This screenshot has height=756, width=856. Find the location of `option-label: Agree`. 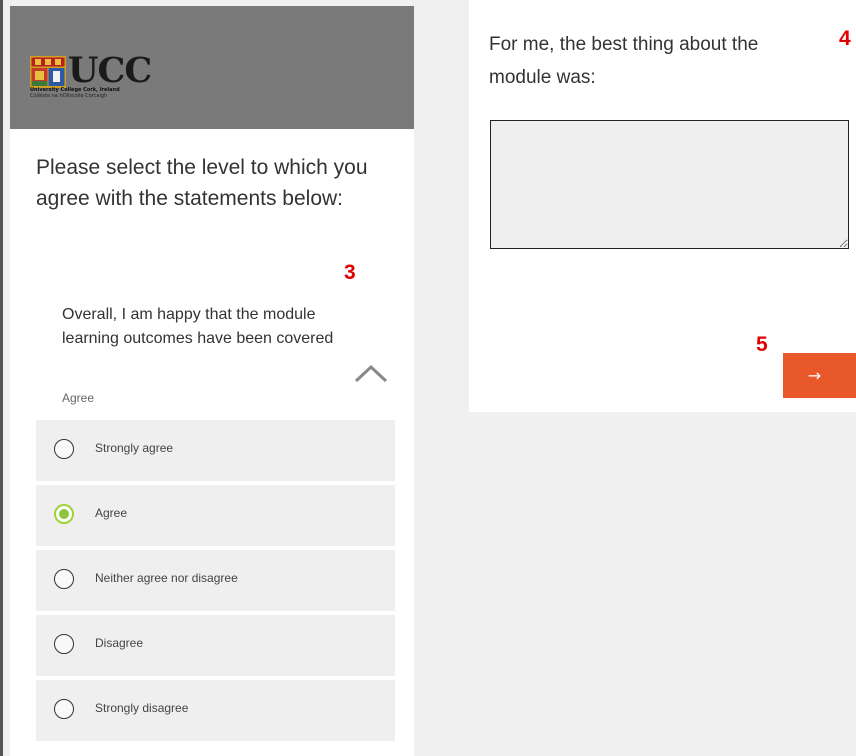

option-label: Agree is located at coordinates (111, 513).